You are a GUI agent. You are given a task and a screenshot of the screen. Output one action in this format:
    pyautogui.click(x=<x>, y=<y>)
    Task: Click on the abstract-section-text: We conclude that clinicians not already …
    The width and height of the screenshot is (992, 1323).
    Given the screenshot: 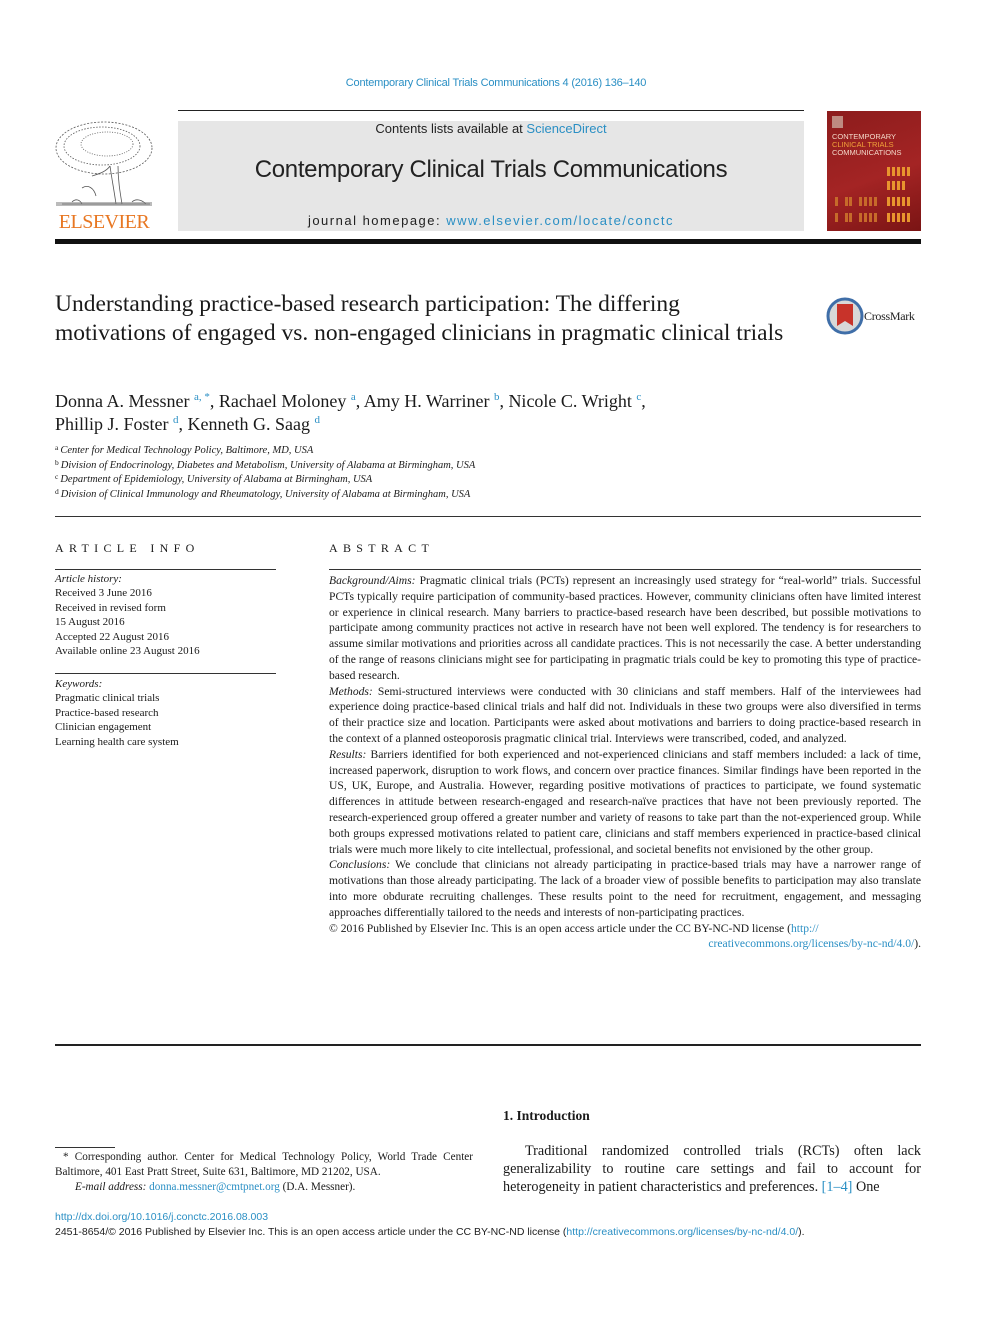 What is the action you would take?
    pyautogui.click(x=625, y=888)
    